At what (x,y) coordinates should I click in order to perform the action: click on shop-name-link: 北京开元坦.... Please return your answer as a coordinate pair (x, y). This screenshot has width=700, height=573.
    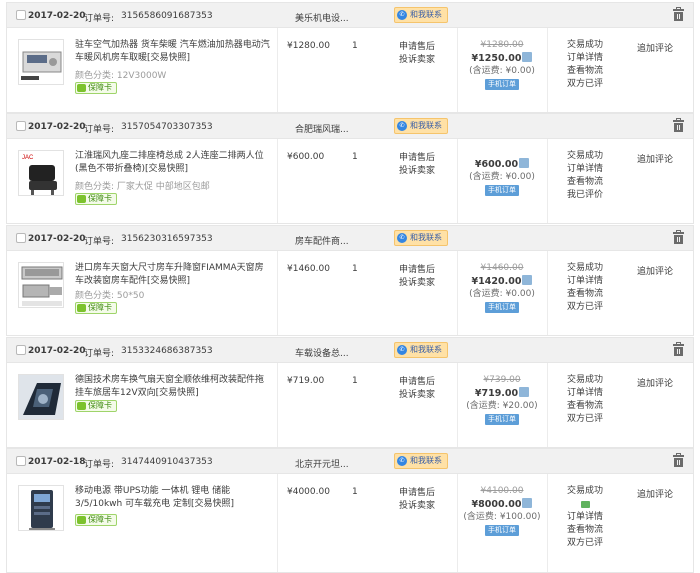
    Looking at the image, I should click on (322, 463).